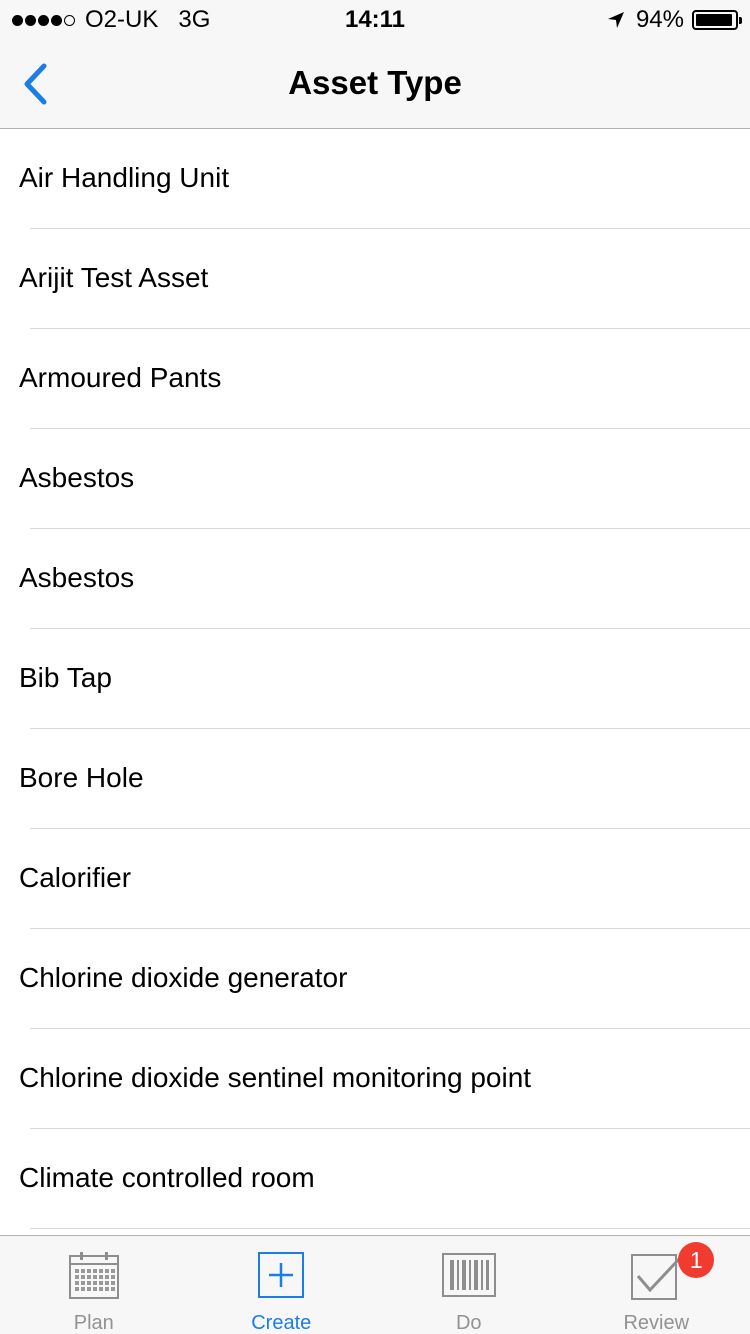 Image resolution: width=750 pixels, height=1334 pixels. What do you see at coordinates (65, 677) in the screenshot?
I see `list-item-label: Bib Tap` at bounding box center [65, 677].